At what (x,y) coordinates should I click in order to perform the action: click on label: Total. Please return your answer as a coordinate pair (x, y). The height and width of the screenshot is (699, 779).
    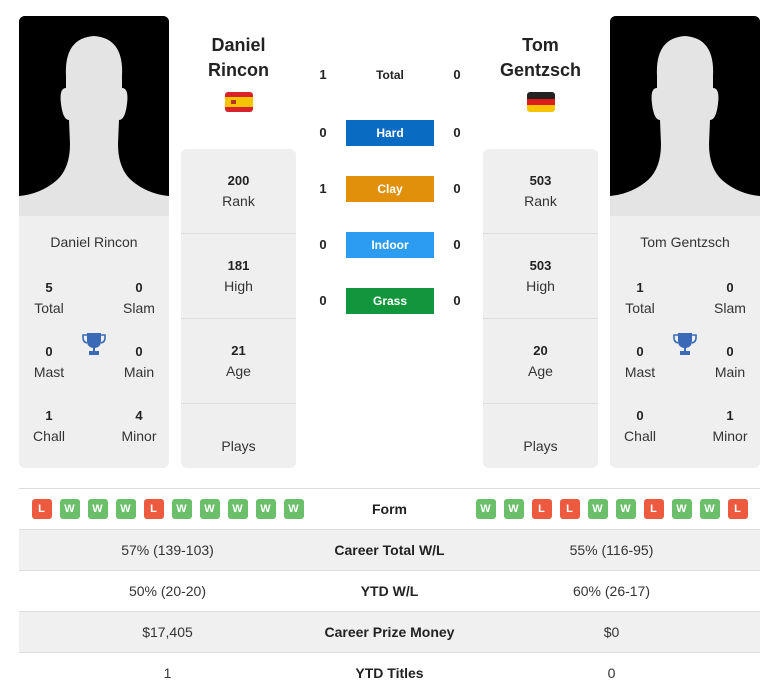
    Looking at the image, I should click on (49, 308).